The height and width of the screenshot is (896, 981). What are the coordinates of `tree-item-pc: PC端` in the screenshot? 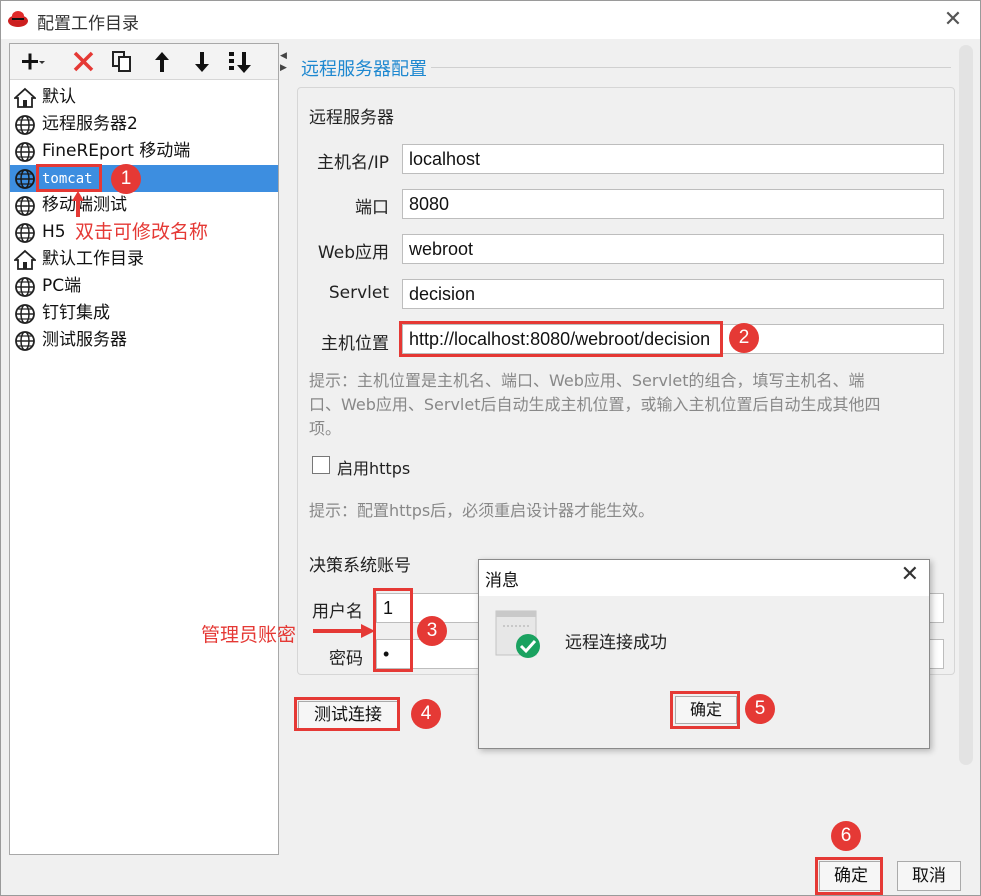 It's located at (144, 286).